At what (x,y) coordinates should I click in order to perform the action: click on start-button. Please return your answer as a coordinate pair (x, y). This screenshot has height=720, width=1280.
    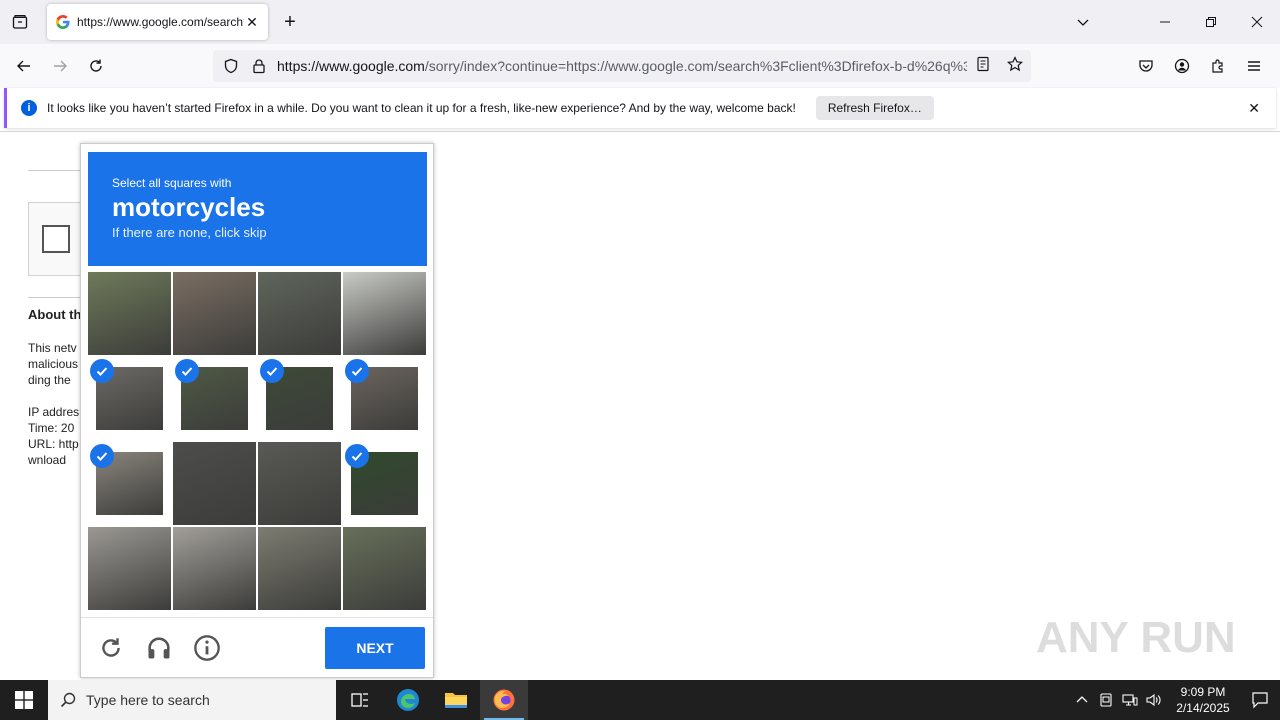
    Looking at the image, I should click on (24, 700).